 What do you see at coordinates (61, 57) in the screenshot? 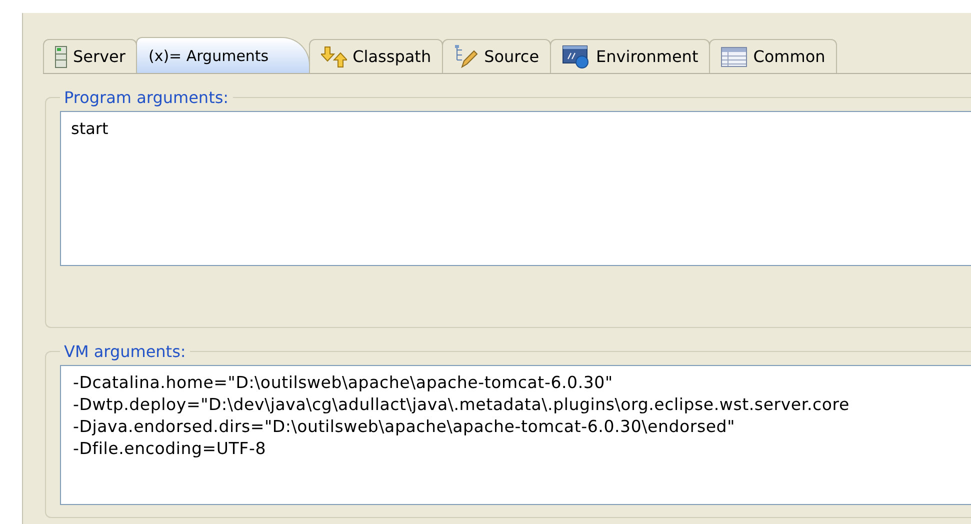
I see `server-icon` at bounding box center [61, 57].